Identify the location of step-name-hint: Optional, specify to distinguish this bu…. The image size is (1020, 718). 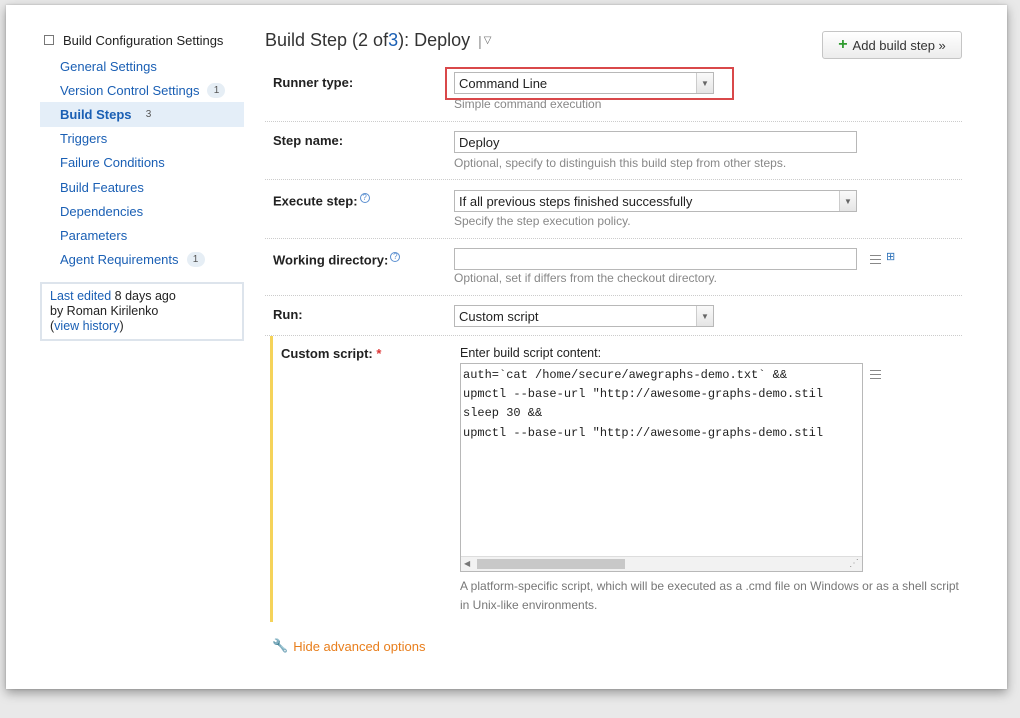
(620, 163).